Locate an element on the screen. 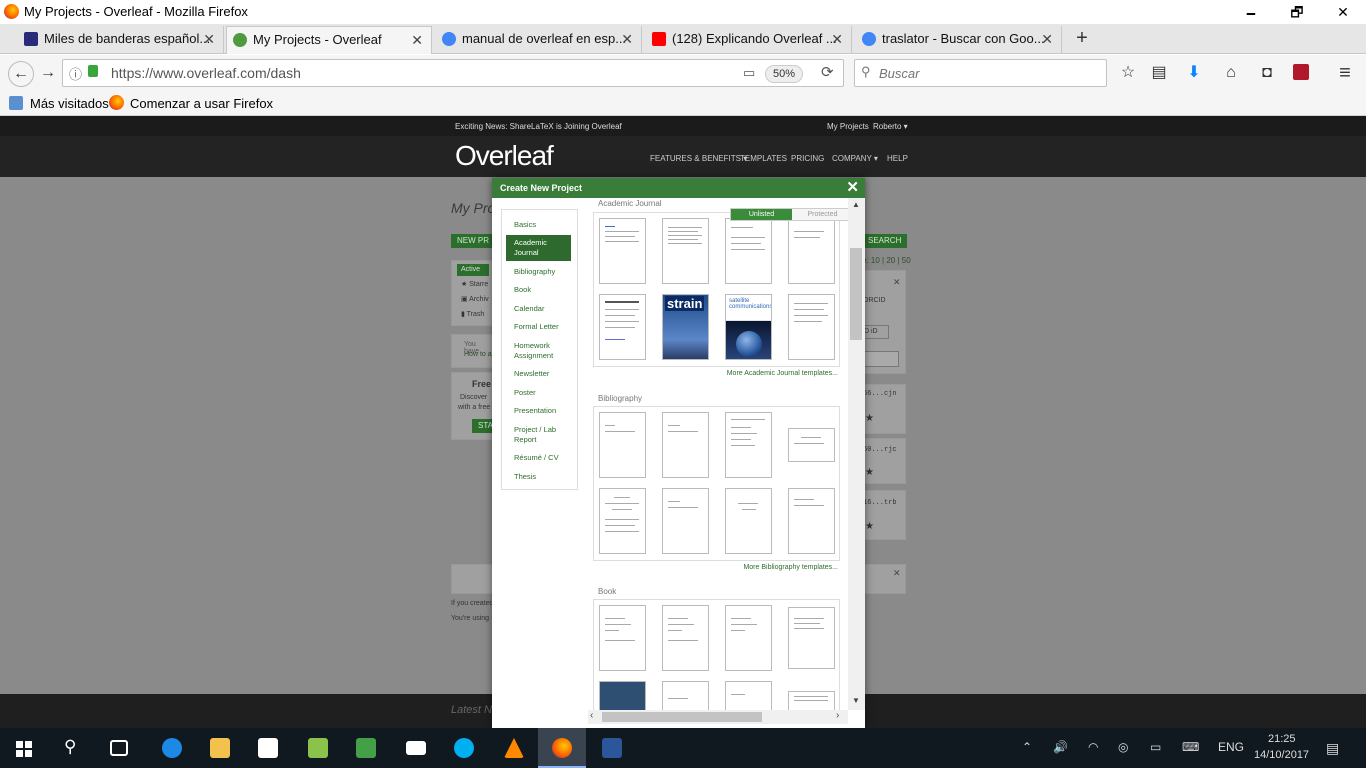  nav-templates: TEMPLATES is located at coordinates (763, 158).